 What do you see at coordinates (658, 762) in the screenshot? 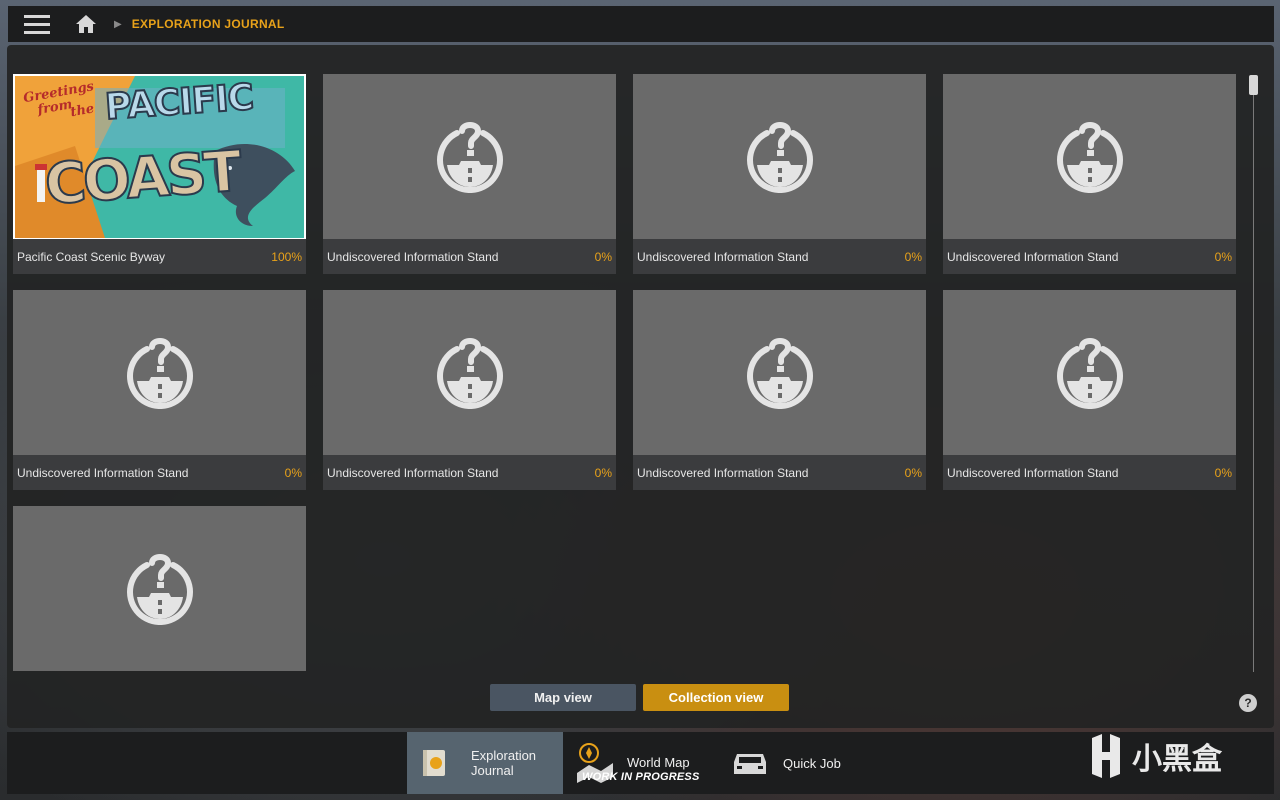
I see `world-map-label: World Map` at bounding box center [658, 762].